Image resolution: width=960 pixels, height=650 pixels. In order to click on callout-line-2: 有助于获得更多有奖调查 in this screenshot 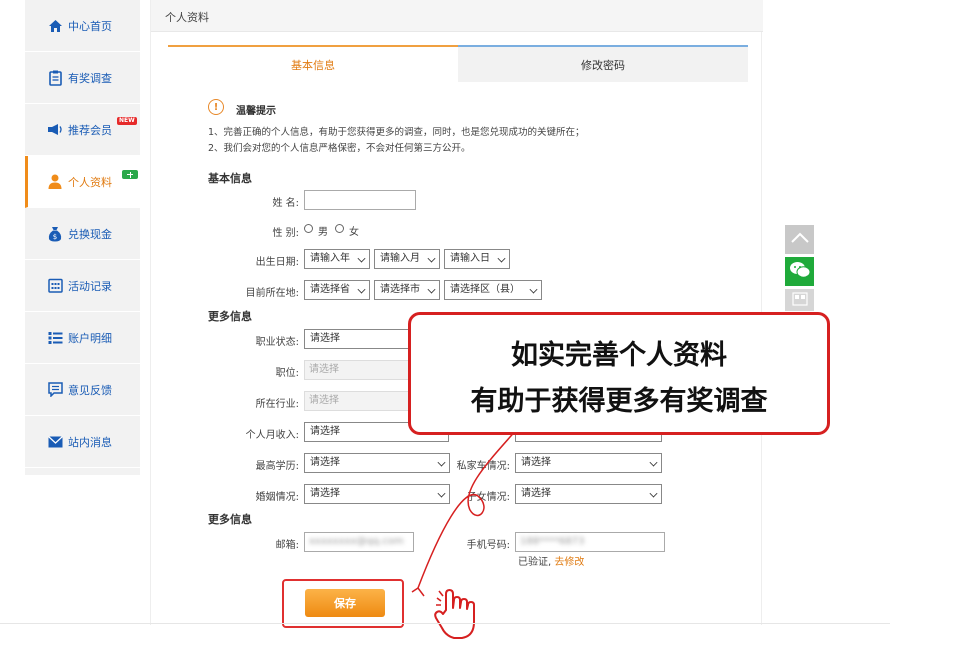, I will do `click(619, 401)`.